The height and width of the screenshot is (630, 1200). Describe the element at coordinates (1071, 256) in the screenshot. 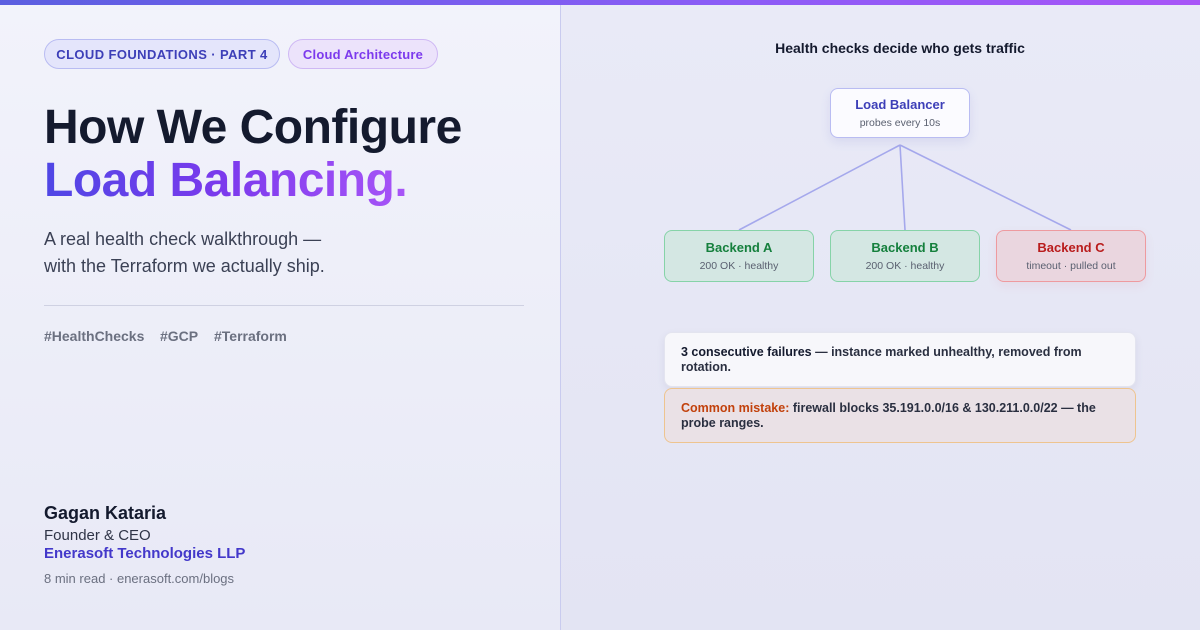

I see `backend-c-node: Backend C timeout · pulled out` at that location.